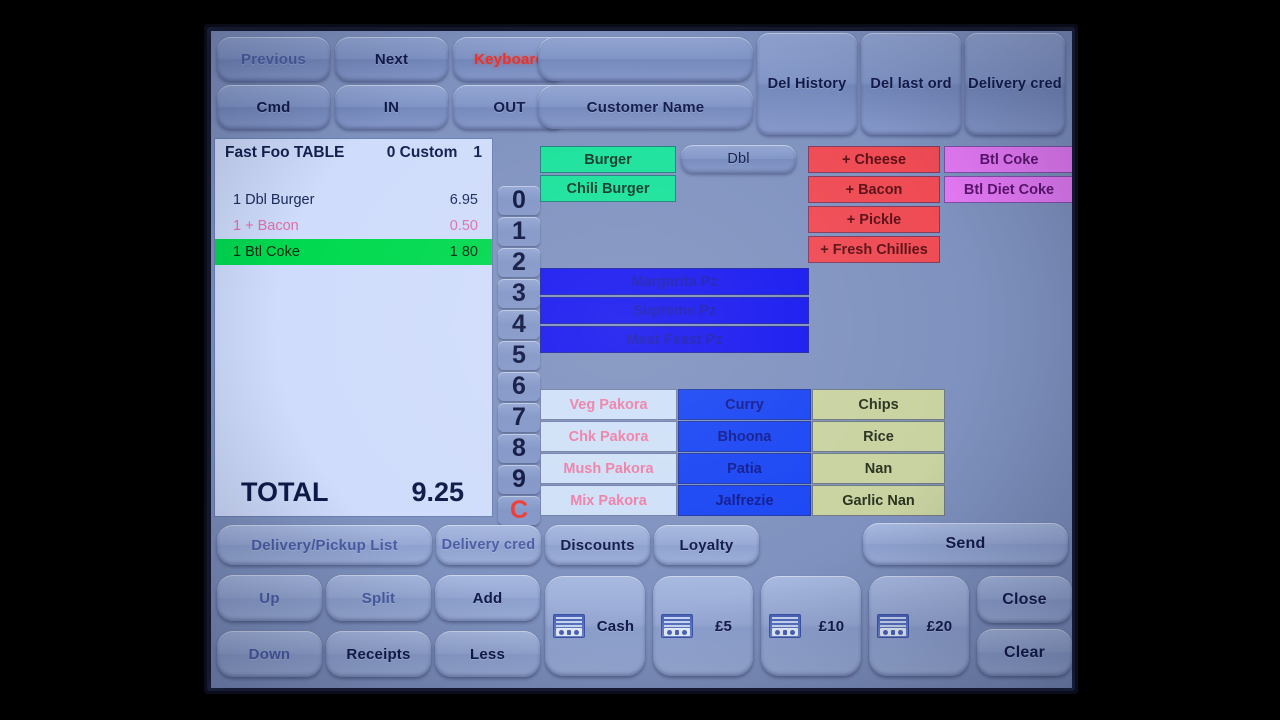 The width and height of the screenshot is (1280, 720). What do you see at coordinates (378, 598) in the screenshot?
I see `split-button: Split` at bounding box center [378, 598].